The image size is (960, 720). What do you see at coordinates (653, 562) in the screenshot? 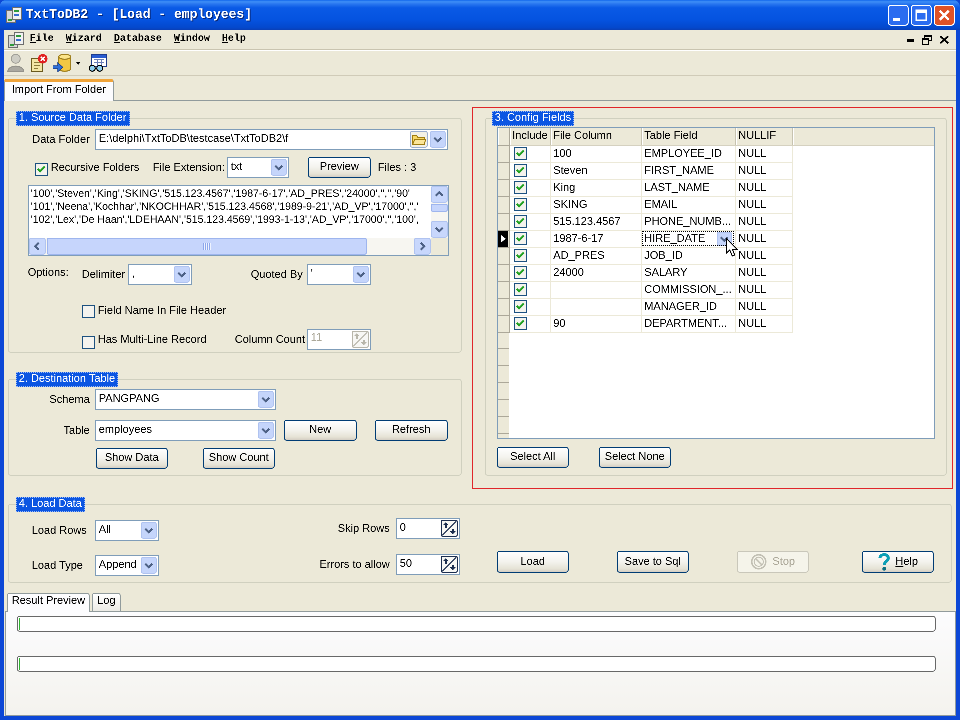
I see `save-button: Save to Sql` at bounding box center [653, 562].